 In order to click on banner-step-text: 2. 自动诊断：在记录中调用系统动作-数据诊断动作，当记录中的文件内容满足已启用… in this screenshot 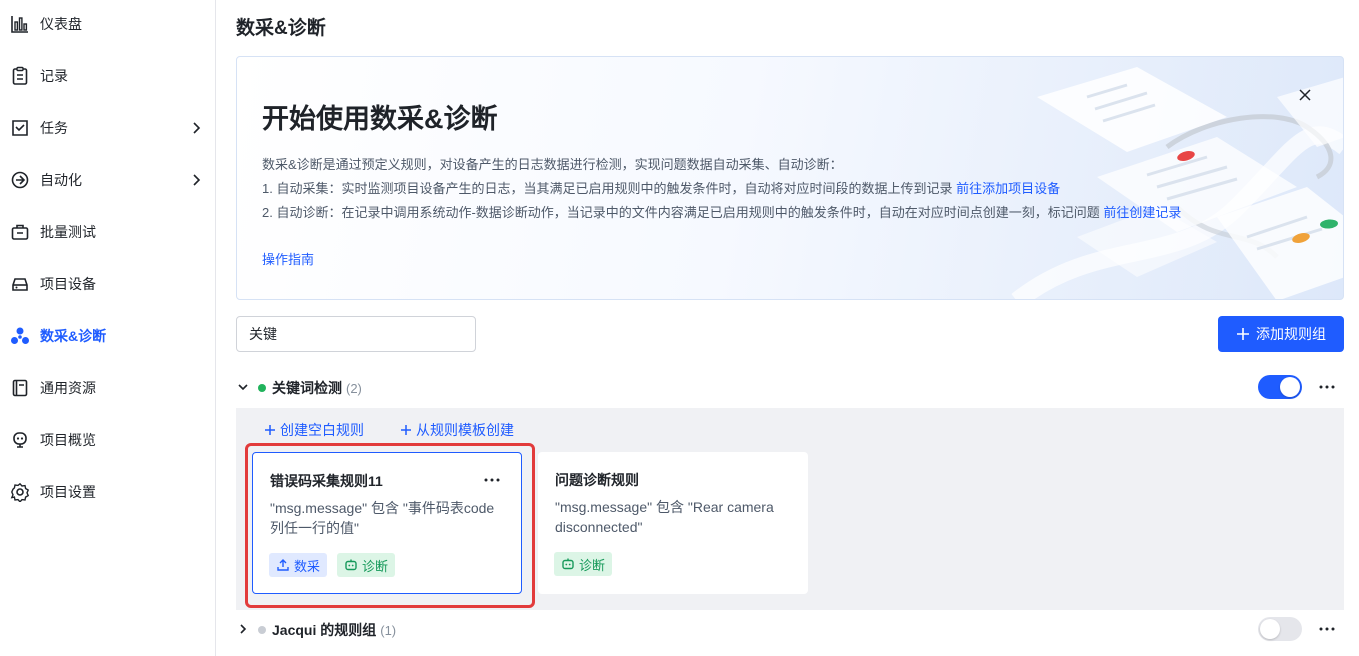, I will do `click(681, 212)`.